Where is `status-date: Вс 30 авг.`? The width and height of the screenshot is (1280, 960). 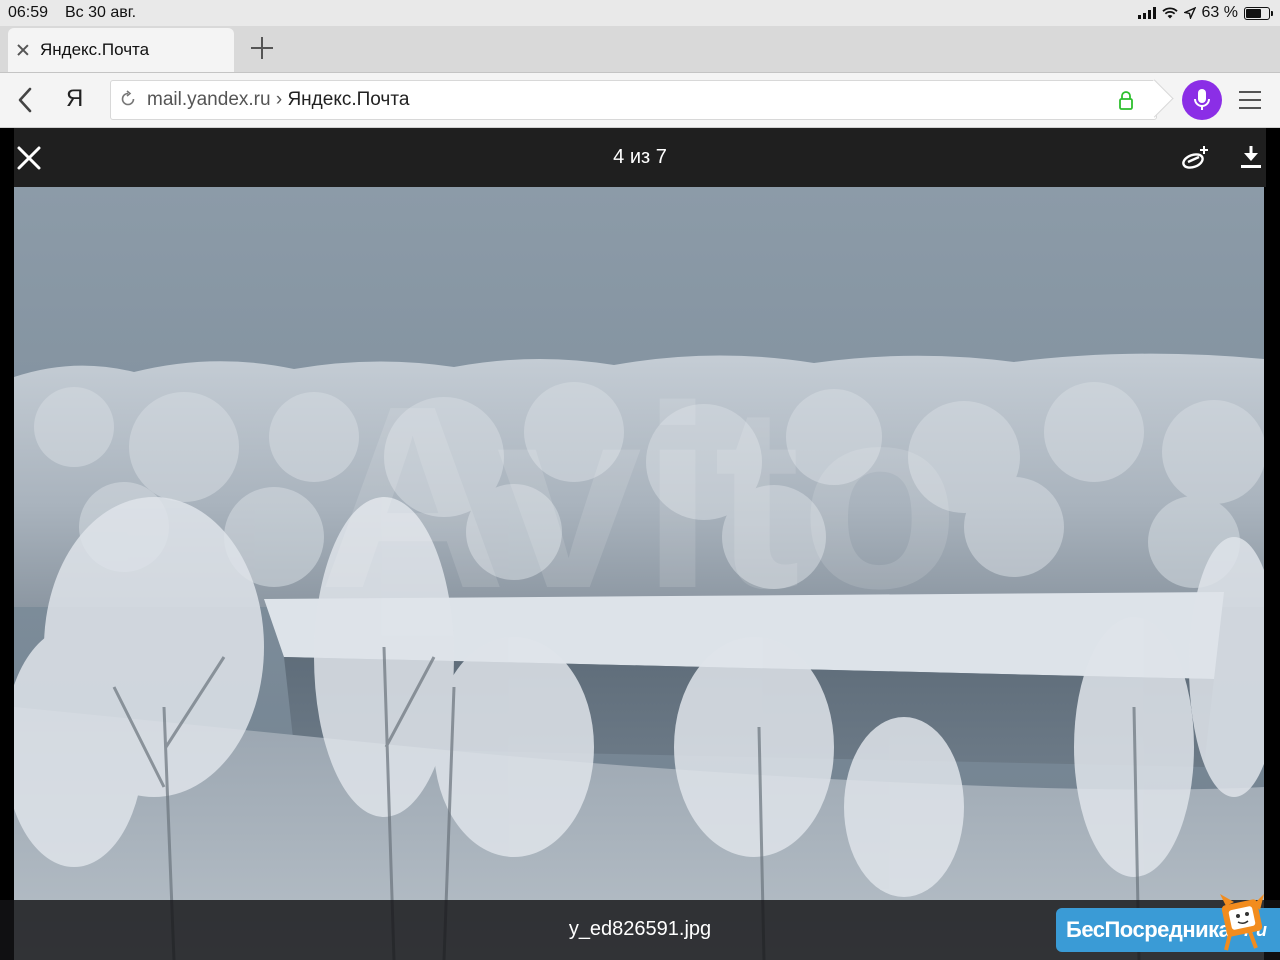
status-date: Вс 30 авг. is located at coordinates (101, 12).